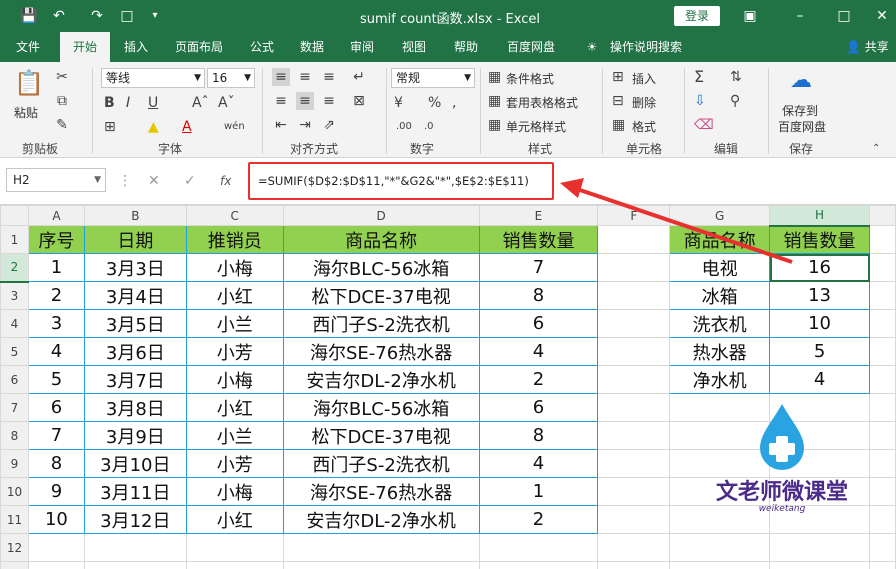  Describe the element at coordinates (381, 491) in the screenshot. I see `cell: 海尔SE-76热水器` at that location.